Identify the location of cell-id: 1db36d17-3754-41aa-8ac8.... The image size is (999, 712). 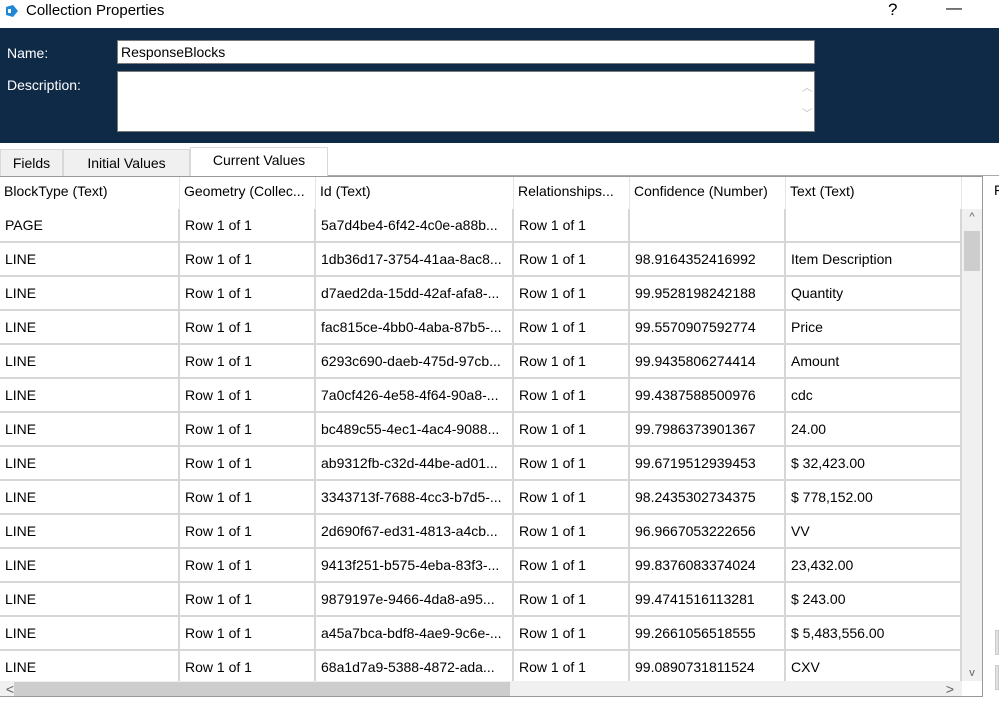
(415, 259).